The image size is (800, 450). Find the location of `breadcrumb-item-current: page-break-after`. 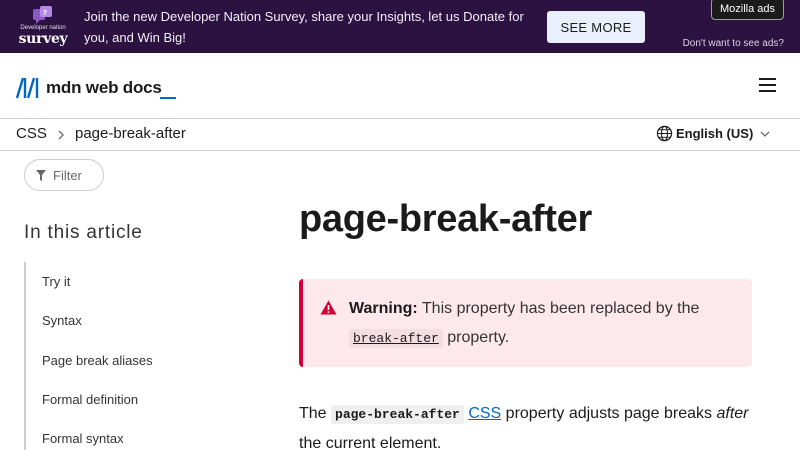

breadcrumb-item-current: page-break-after is located at coordinates (130, 133).